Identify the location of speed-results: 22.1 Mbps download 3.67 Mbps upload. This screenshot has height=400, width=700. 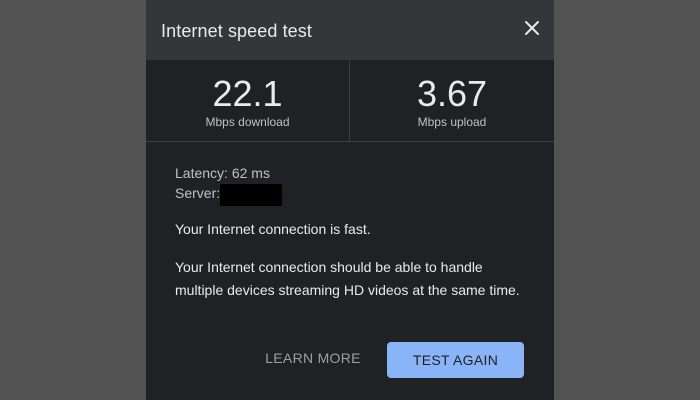
(350, 101).